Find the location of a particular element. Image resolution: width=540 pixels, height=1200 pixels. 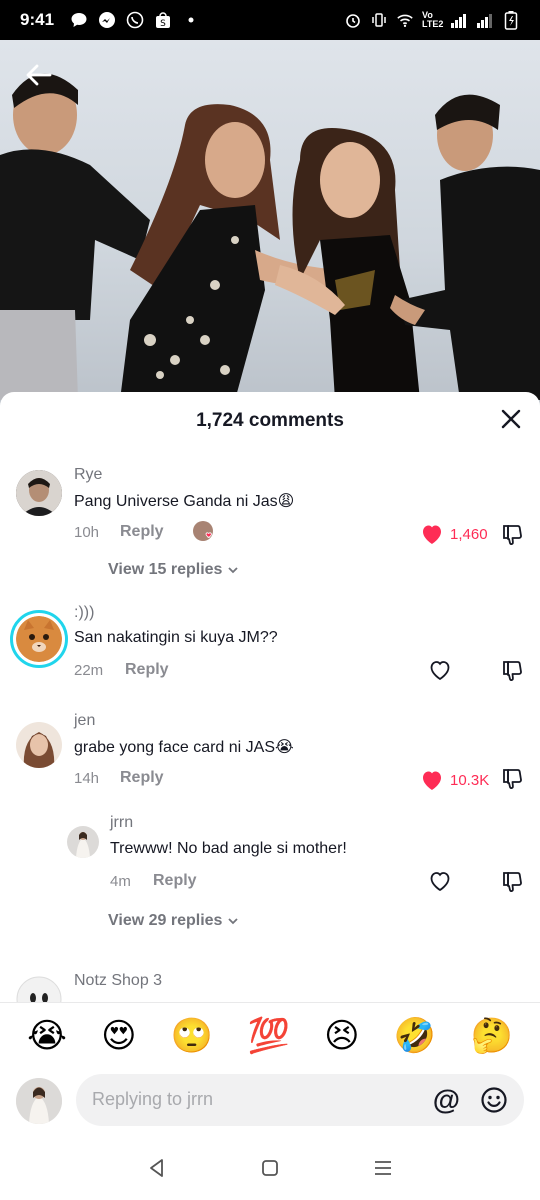

emoji-heart-eyes: 😍 is located at coordinates (118, 1036).